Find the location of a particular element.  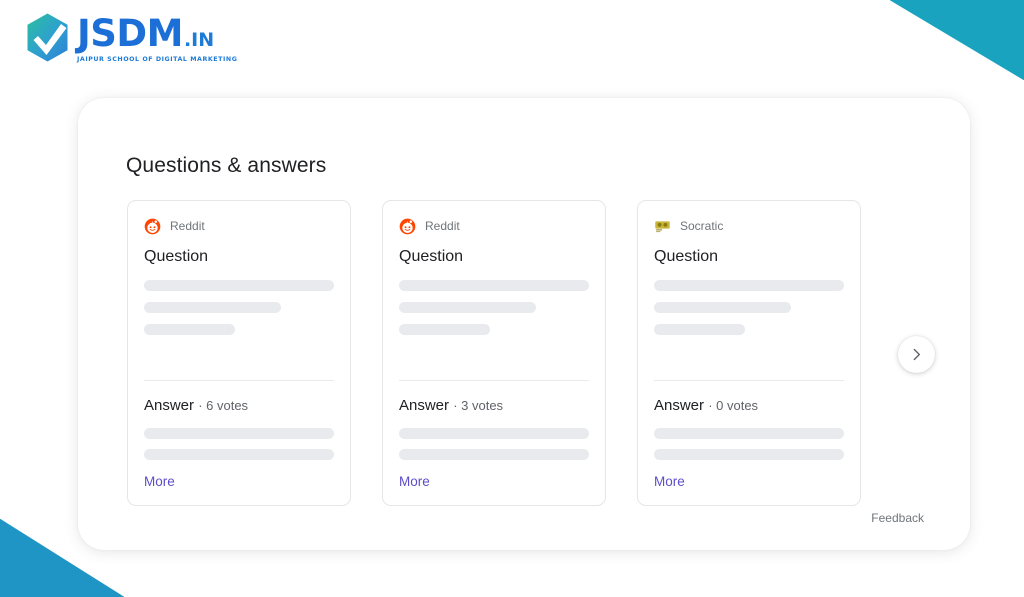

brand-tagline: JAIPUR SCHOOL OF DIGITAL MARKETING is located at coordinates (157, 59).